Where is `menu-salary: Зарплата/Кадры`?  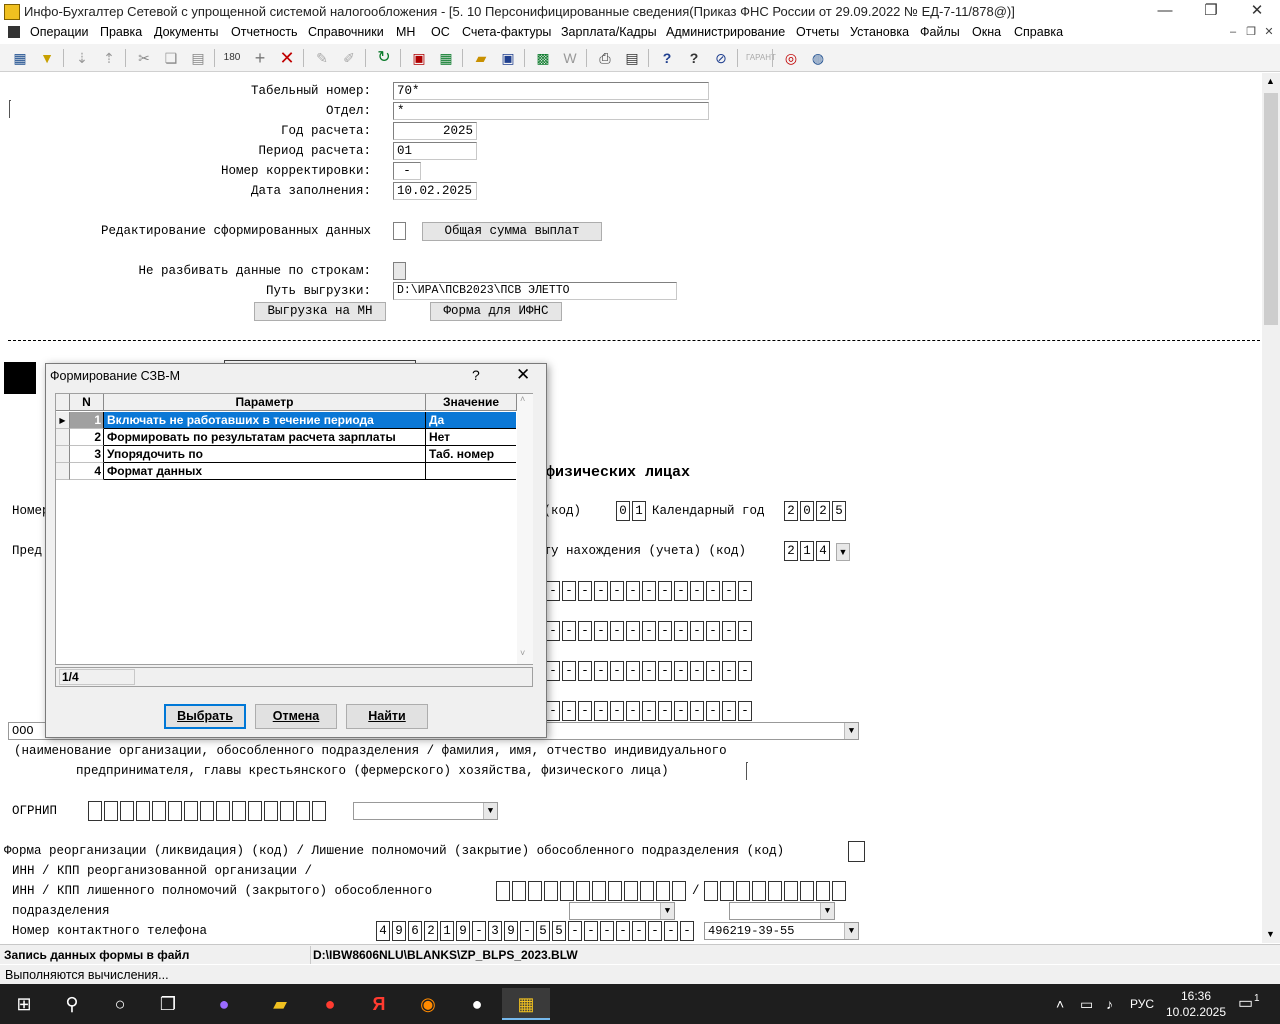 menu-salary: Зарплата/Кадры is located at coordinates (609, 32).